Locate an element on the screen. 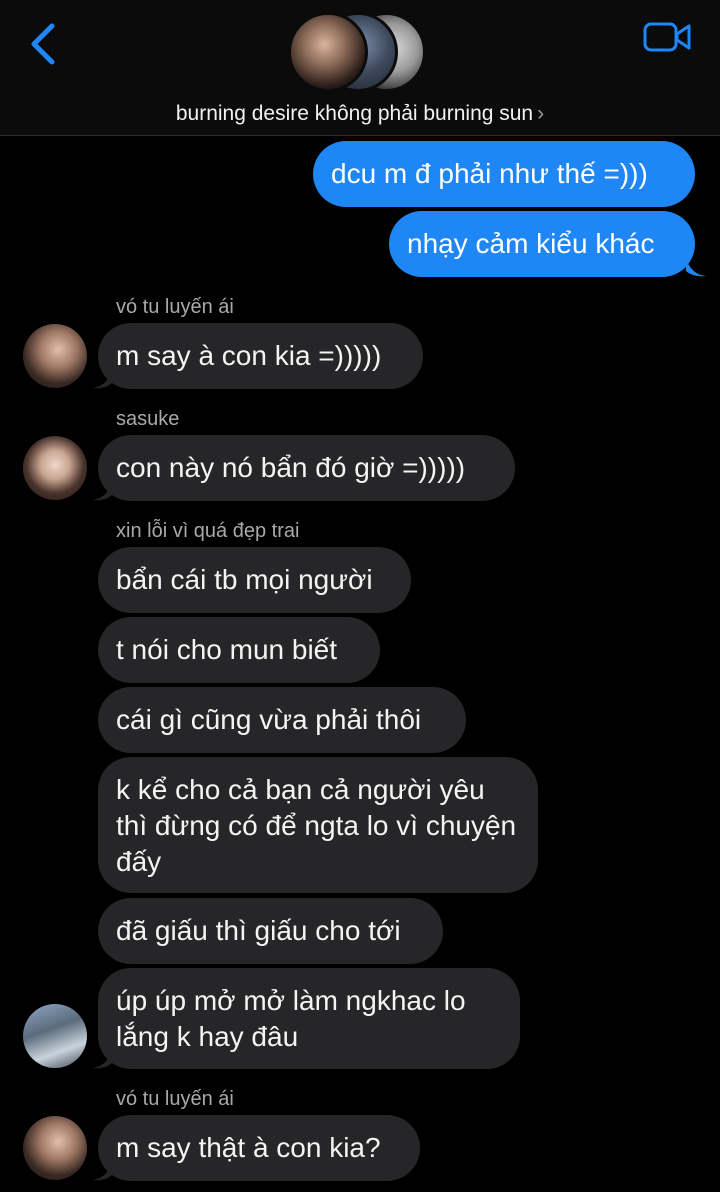 The width and height of the screenshot is (720, 1192). message-bubble-incoming: đã giấu thì giấu cho tới is located at coordinates (270, 931).